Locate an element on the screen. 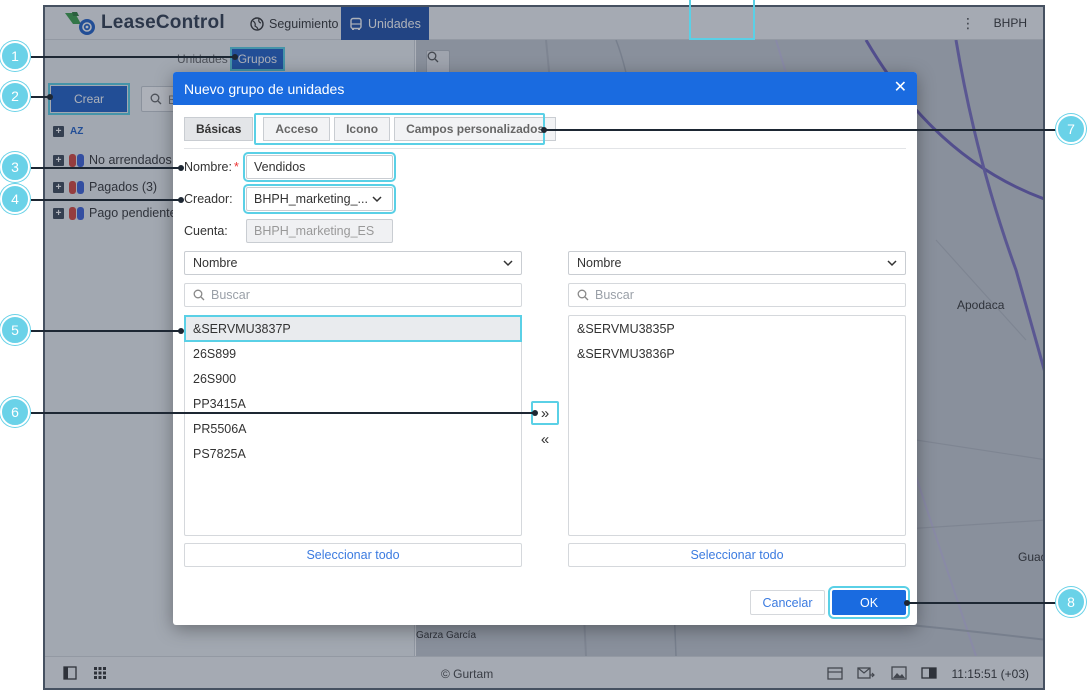 The height and width of the screenshot is (692, 1088). right-search-placeholder: Buscar is located at coordinates (614, 295).